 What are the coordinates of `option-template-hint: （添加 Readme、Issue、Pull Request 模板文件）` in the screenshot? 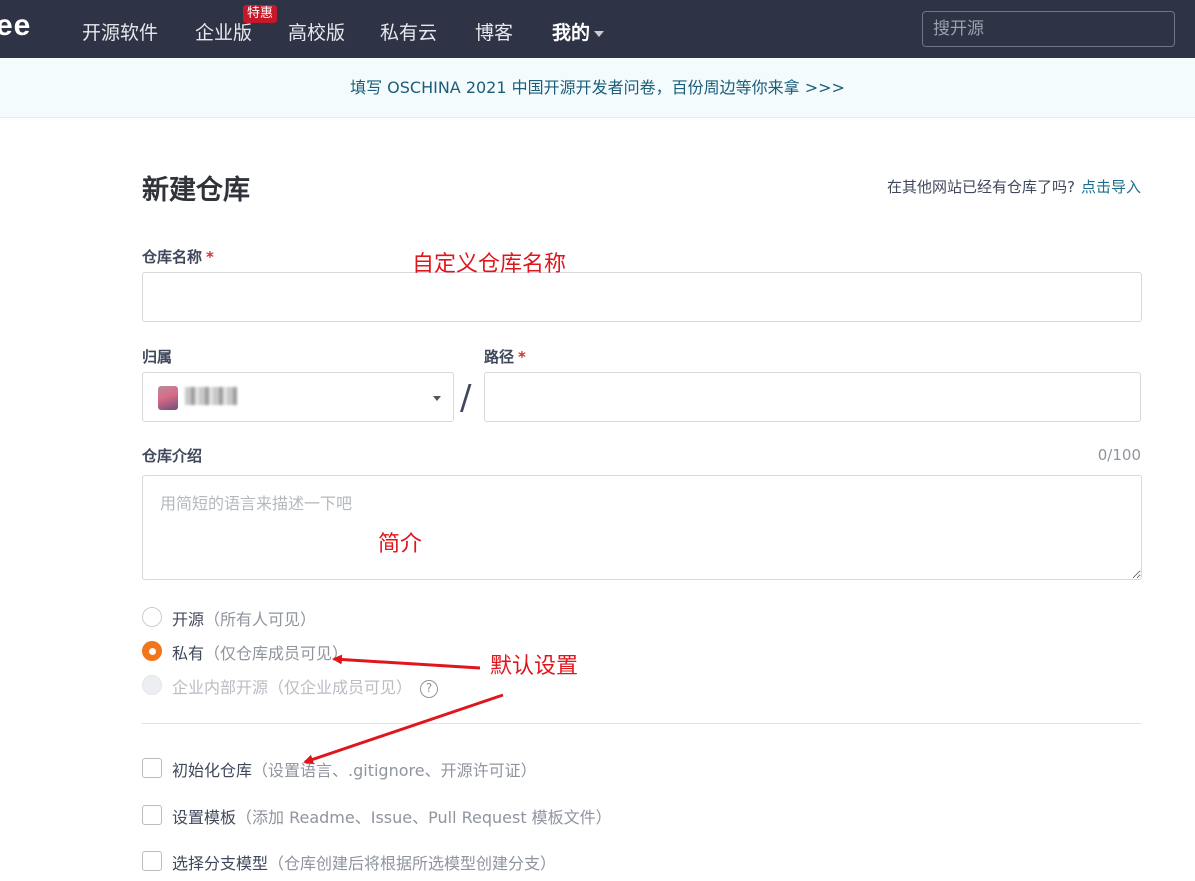 It's located at (424, 817).